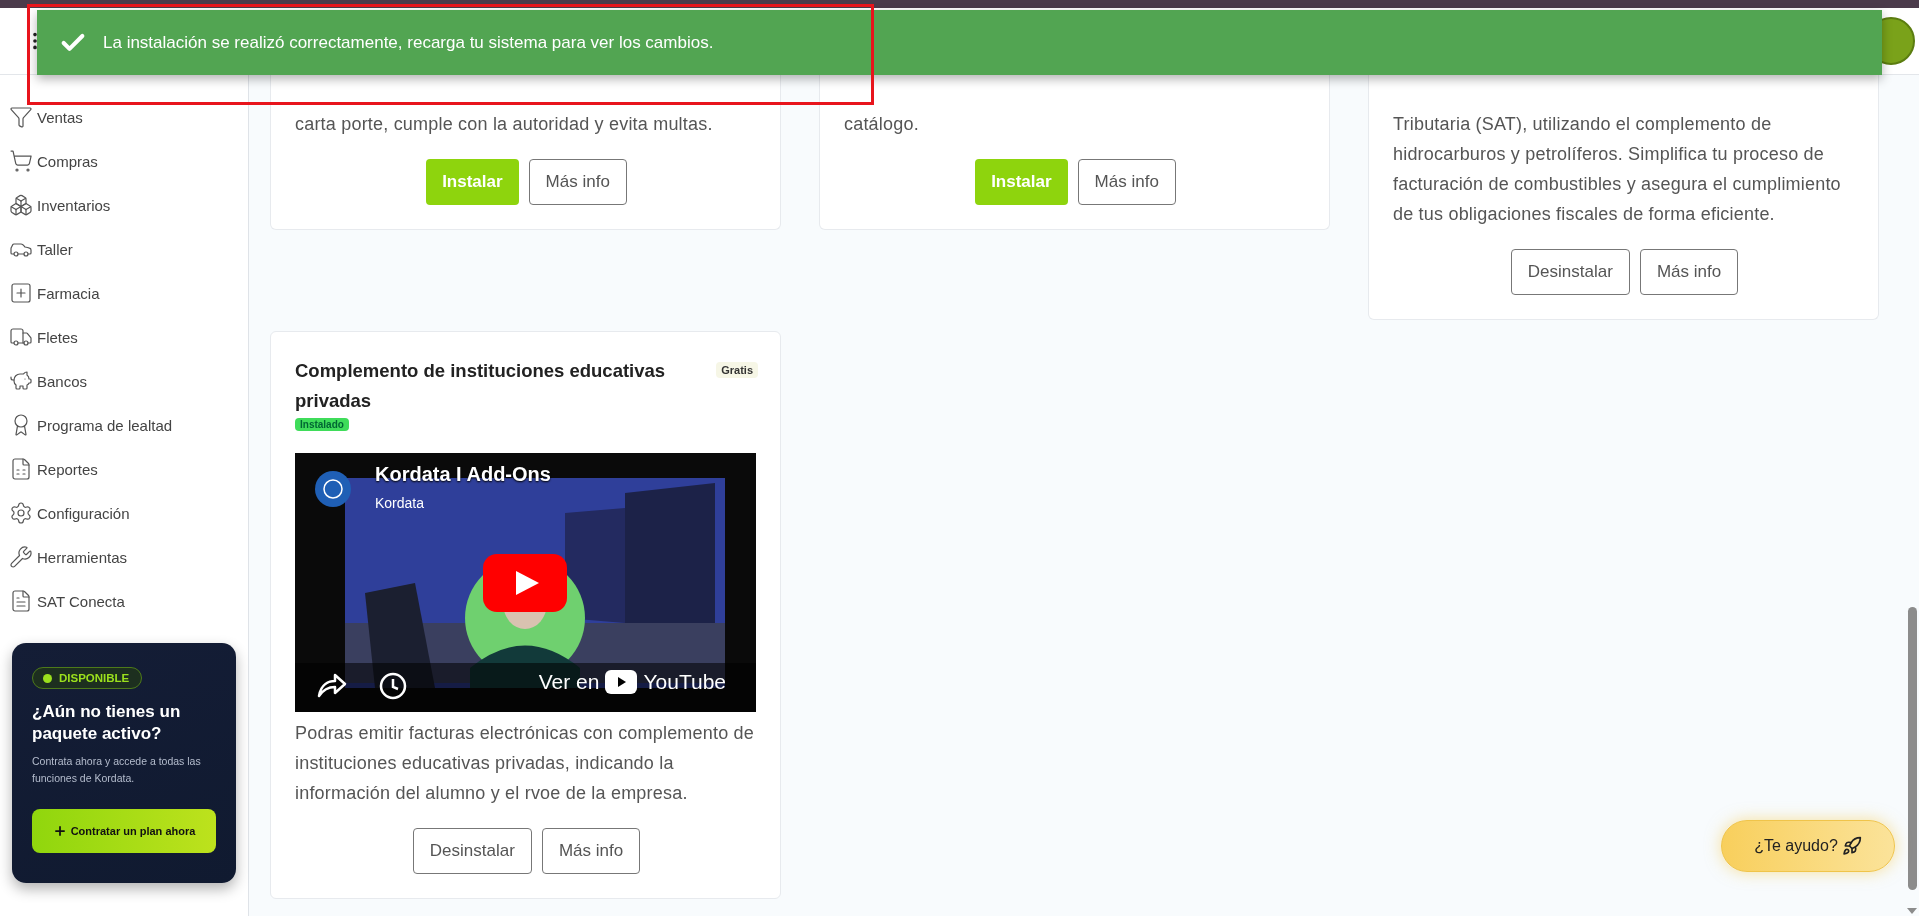  Describe the element at coordinates (621, 682) in the screenshot. I see `youtube-play-icon` at that location.